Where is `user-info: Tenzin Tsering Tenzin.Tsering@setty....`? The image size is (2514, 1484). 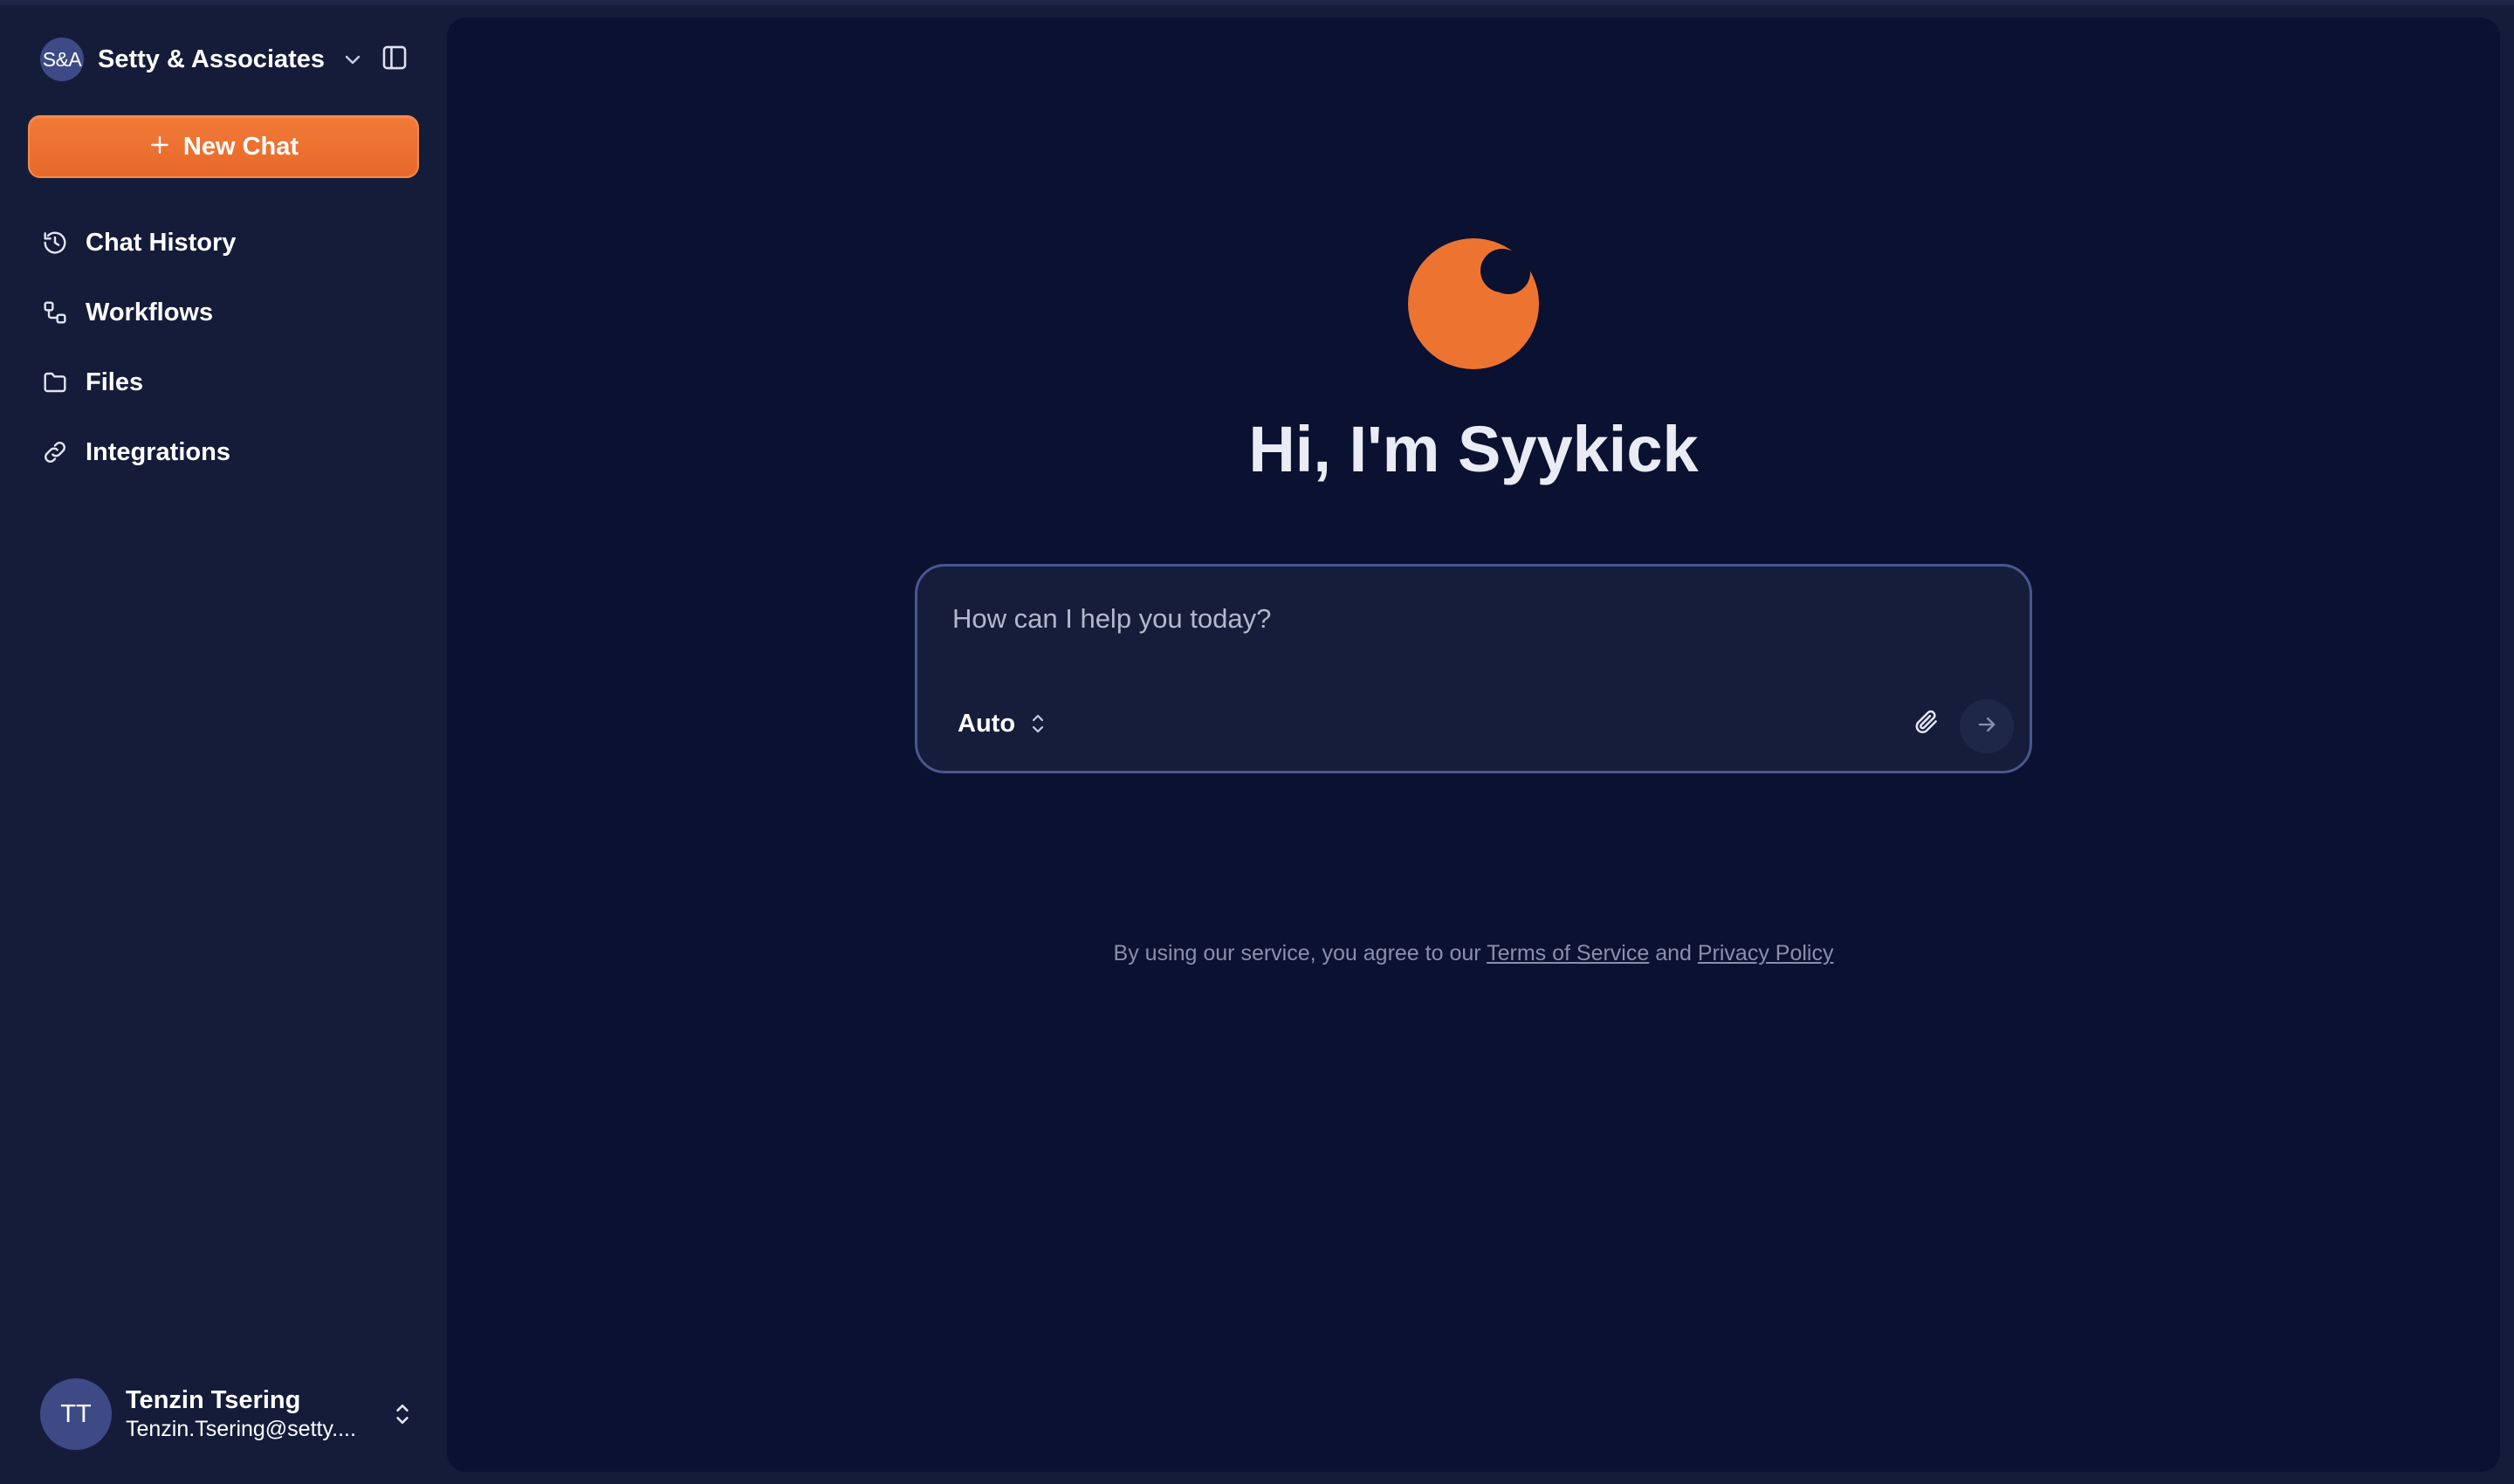
user-info: Tenzin Tsering Tenzin.Tsering@setty.... is located at coordinates (244, 1414).